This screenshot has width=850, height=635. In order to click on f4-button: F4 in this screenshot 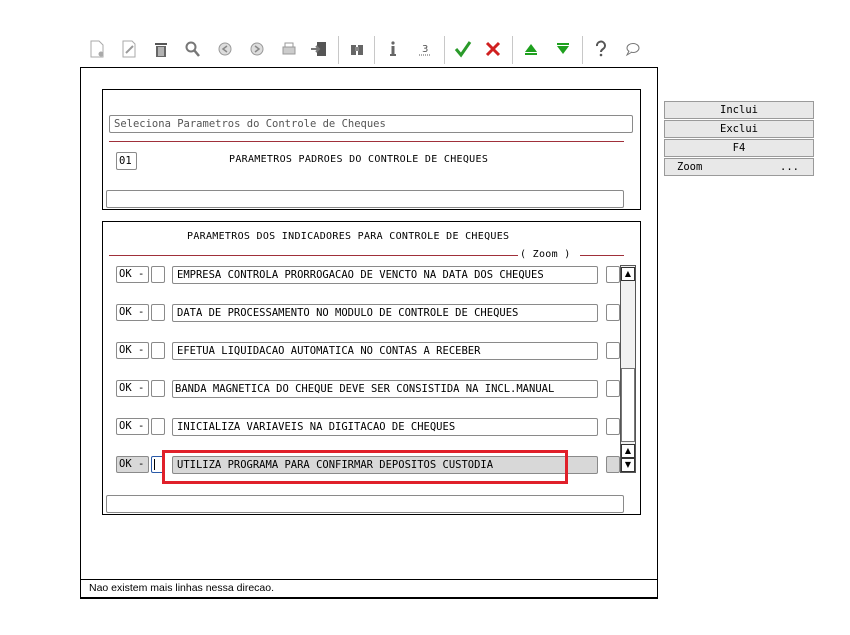, I will do `click(739, 148)`.